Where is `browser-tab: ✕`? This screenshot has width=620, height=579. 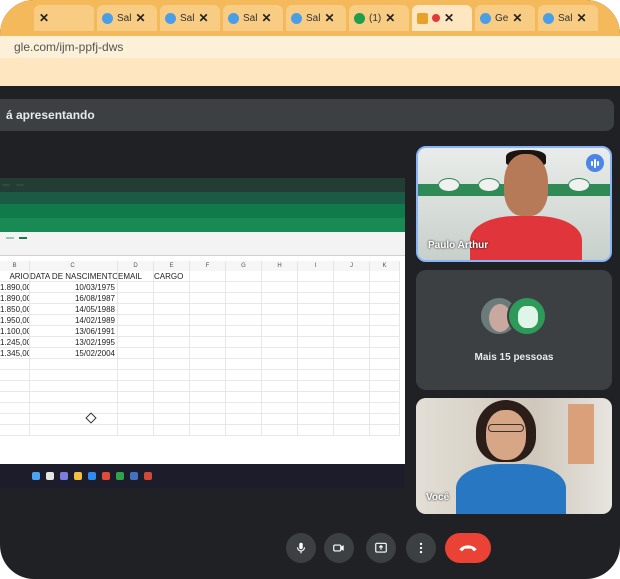 browser-tab: ✕ is located at coordinates (64, 18).